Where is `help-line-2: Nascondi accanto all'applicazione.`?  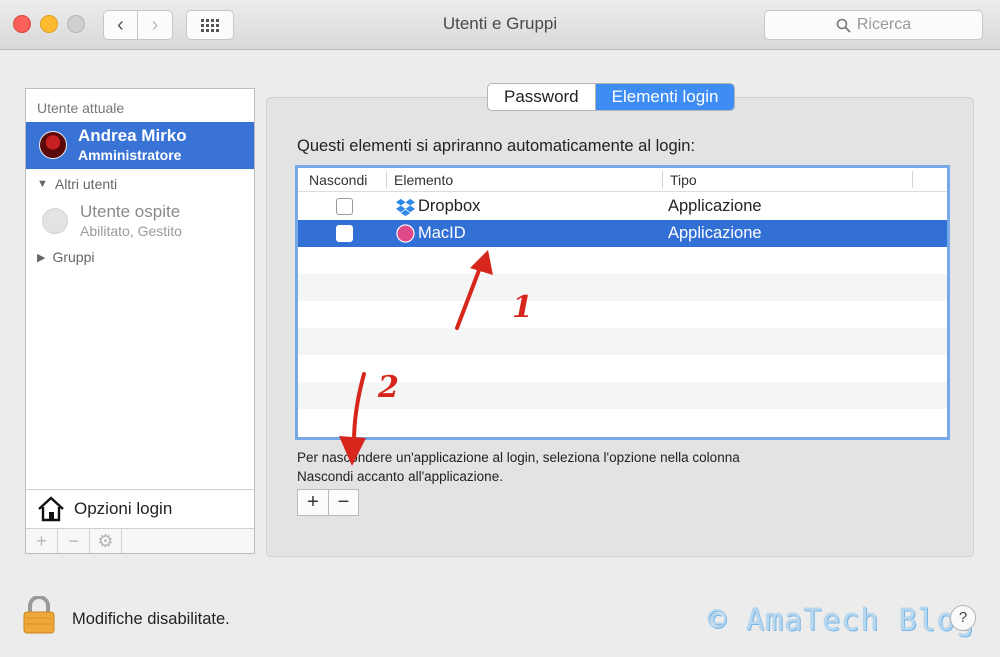
help-line-2: Nascondi accanto all'applicazione. is located at coordinates (400, 476).